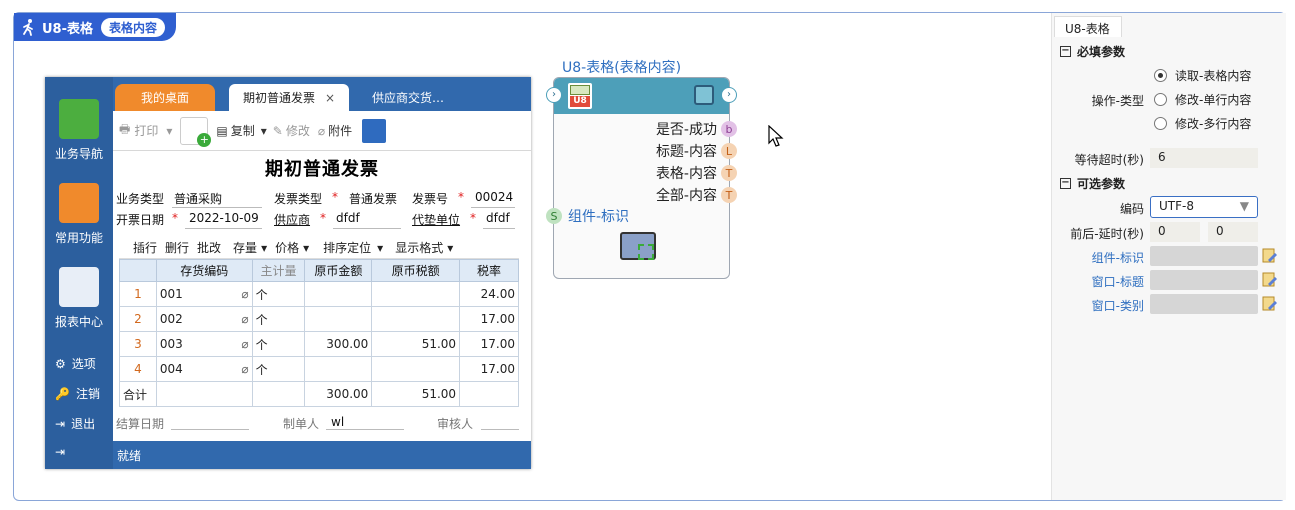  I want to click on flow-tag: U8-表格 表格内容, so click(95, 27).